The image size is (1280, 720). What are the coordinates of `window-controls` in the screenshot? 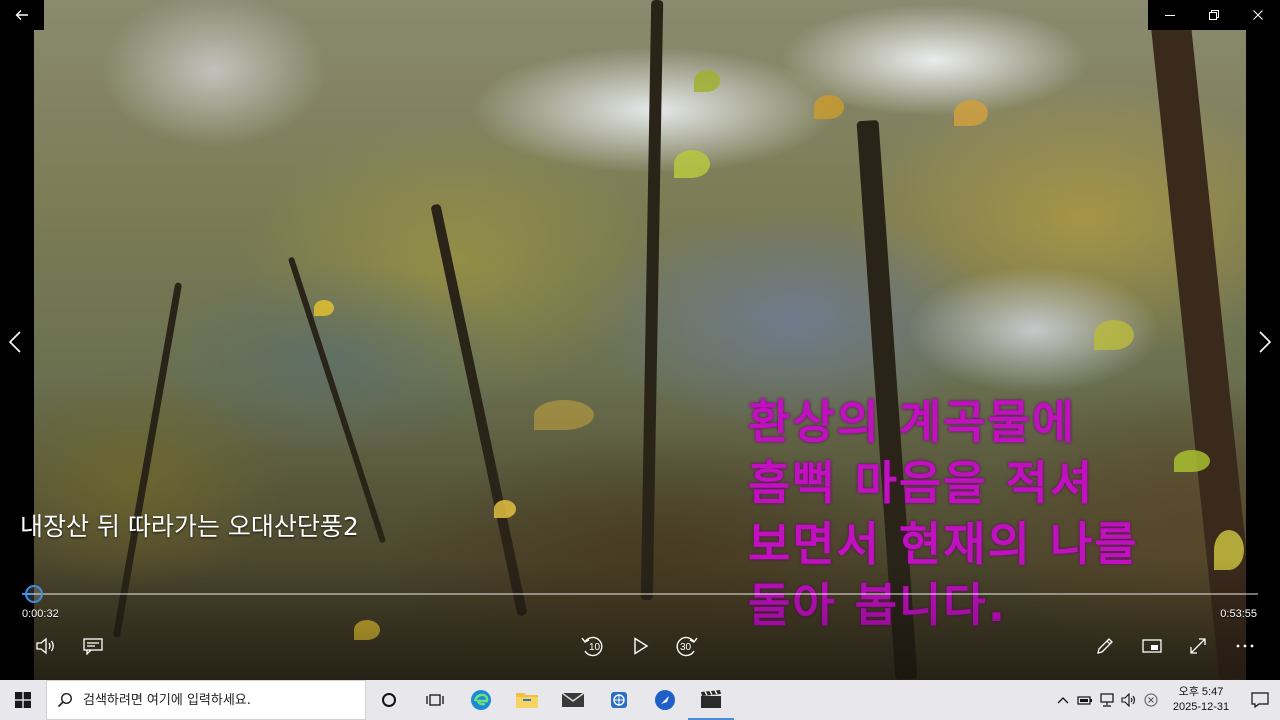 It's located at (1214, 15).